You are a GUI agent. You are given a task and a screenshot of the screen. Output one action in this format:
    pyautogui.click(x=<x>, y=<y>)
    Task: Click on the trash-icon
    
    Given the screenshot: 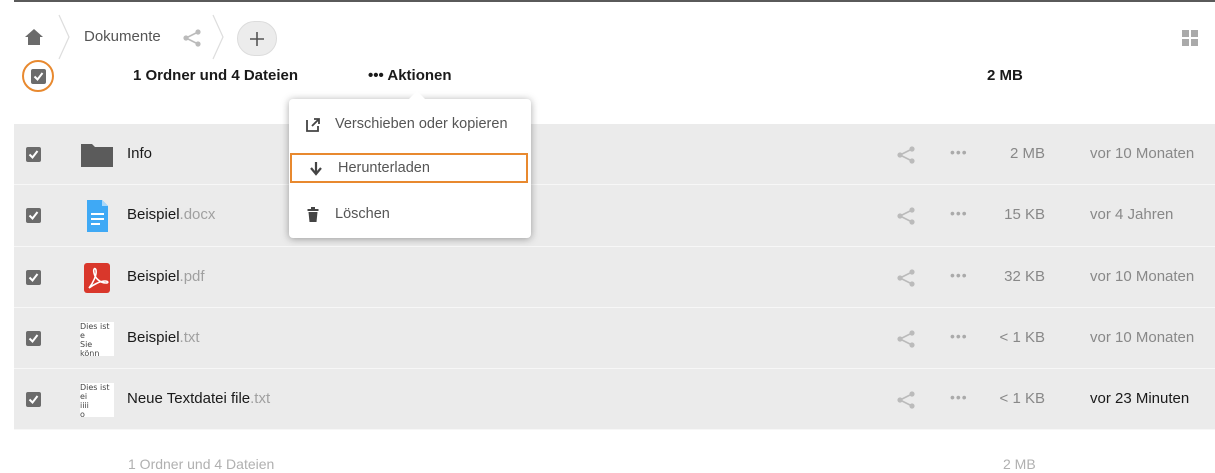 What is the action you would take?
    pyautogui.click(x=313, y=214)
    